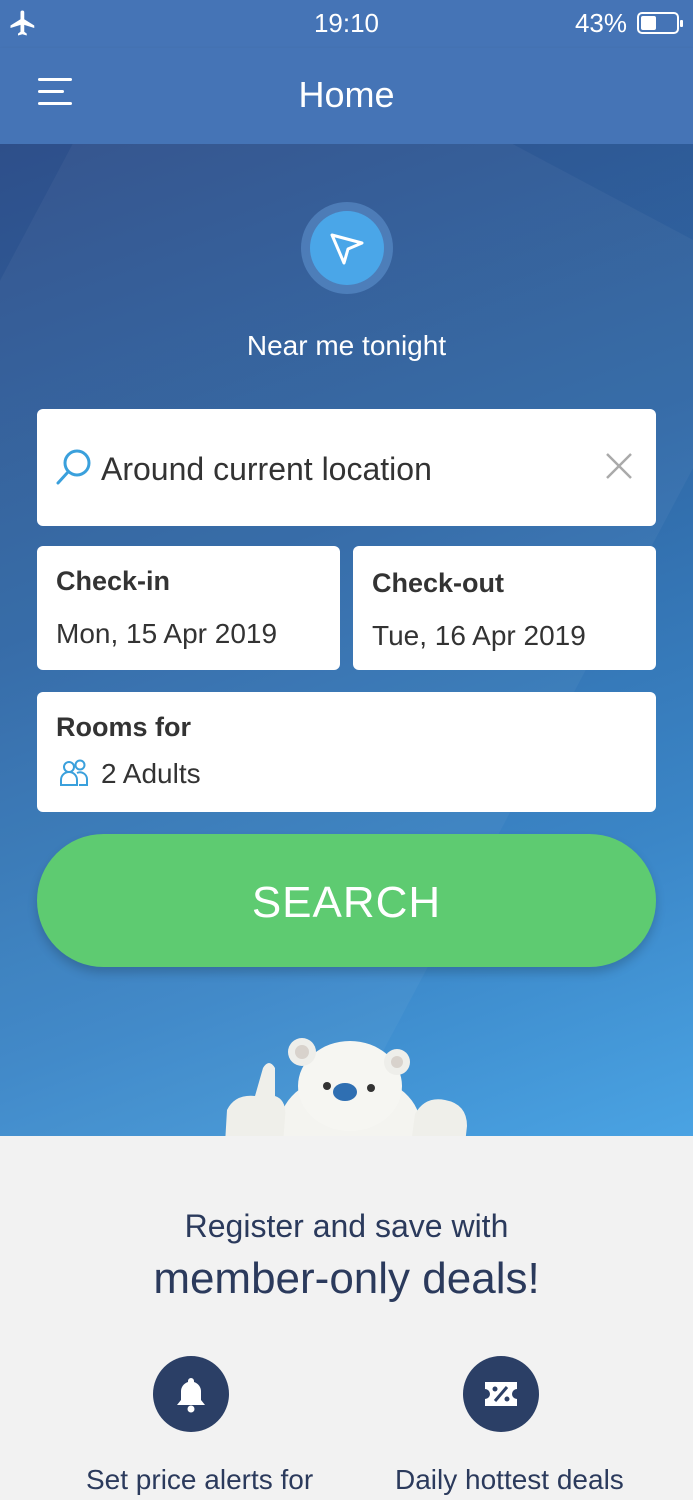  I want to click on checkout-field: Check-out Tue, 16 Apr 2019, so click(504, 608).